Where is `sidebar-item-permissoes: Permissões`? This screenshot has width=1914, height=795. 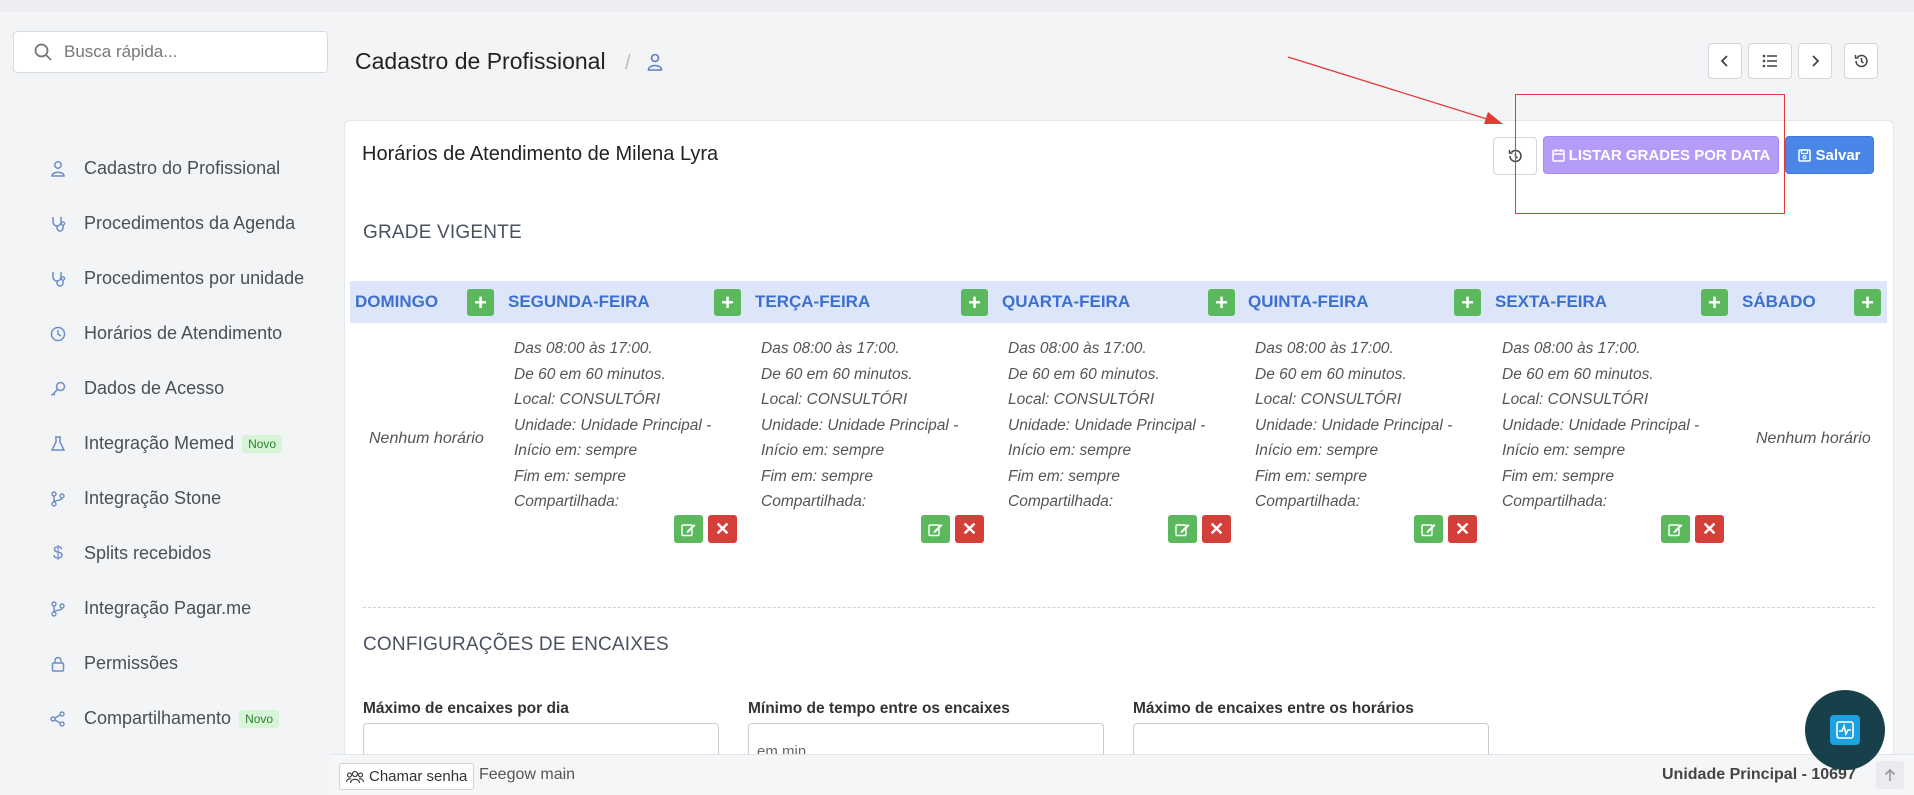
sidebar-item-permissoes: Permissões is located at coordinates (185, 663).